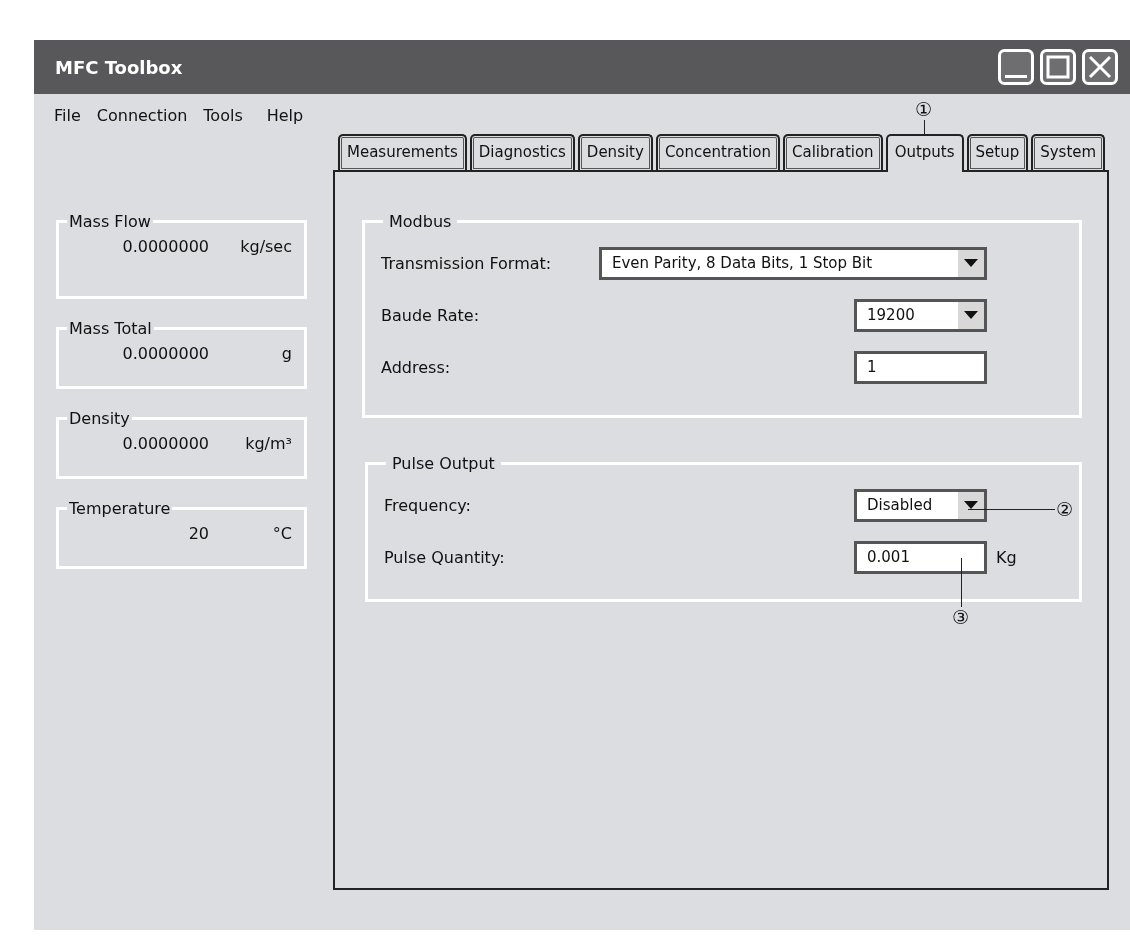 Image resolution: width=1130 pixels, height=939 pixels. What do you see at coordinates (1068, 152) in the screenshot?
I see `tab: System` at bounding box center [1068, 152].